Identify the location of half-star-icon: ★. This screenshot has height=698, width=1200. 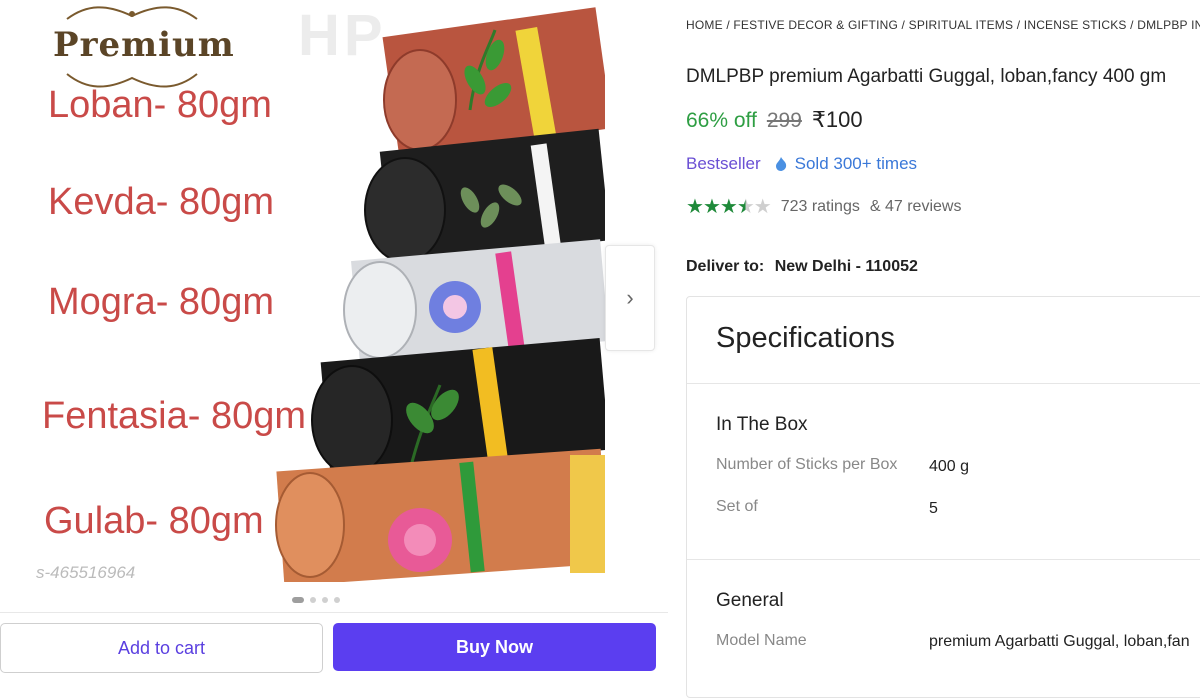
(745, 207).